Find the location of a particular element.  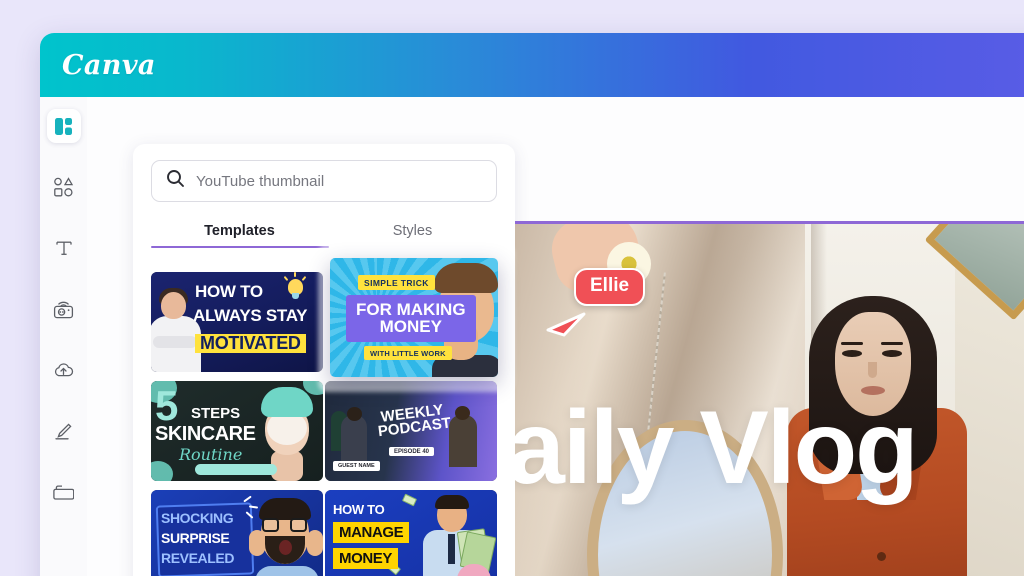

search-box is located at coordinates (324, 181).